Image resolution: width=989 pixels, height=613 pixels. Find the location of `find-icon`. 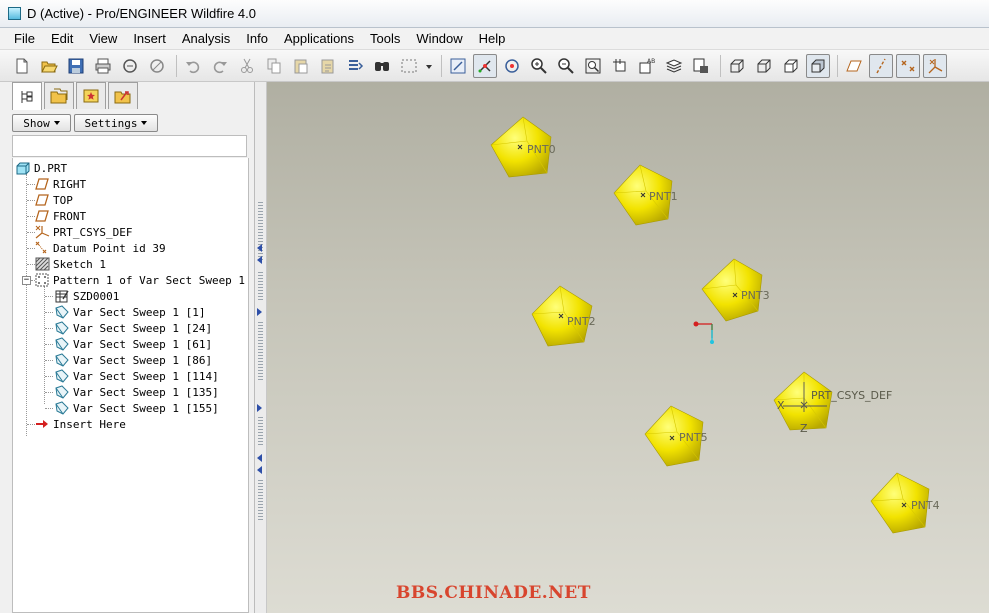

find-icon is located at coordinates (382, 66).